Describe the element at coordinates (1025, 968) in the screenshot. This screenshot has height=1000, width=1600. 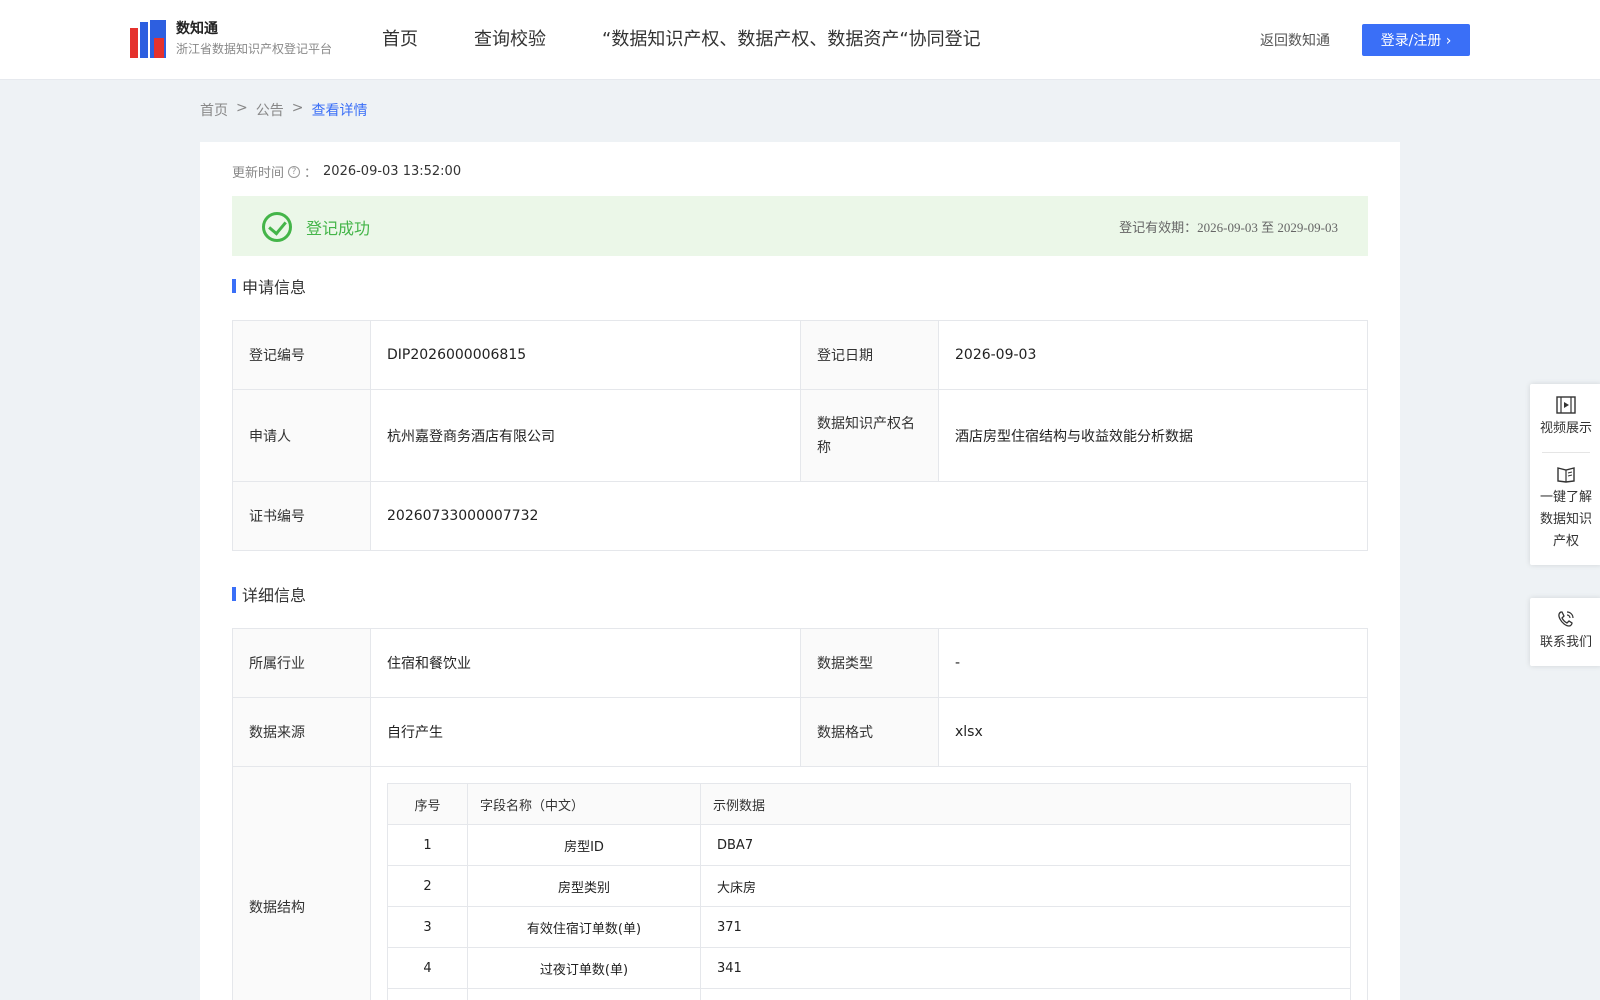
I see `row-sample: 341` at that location.